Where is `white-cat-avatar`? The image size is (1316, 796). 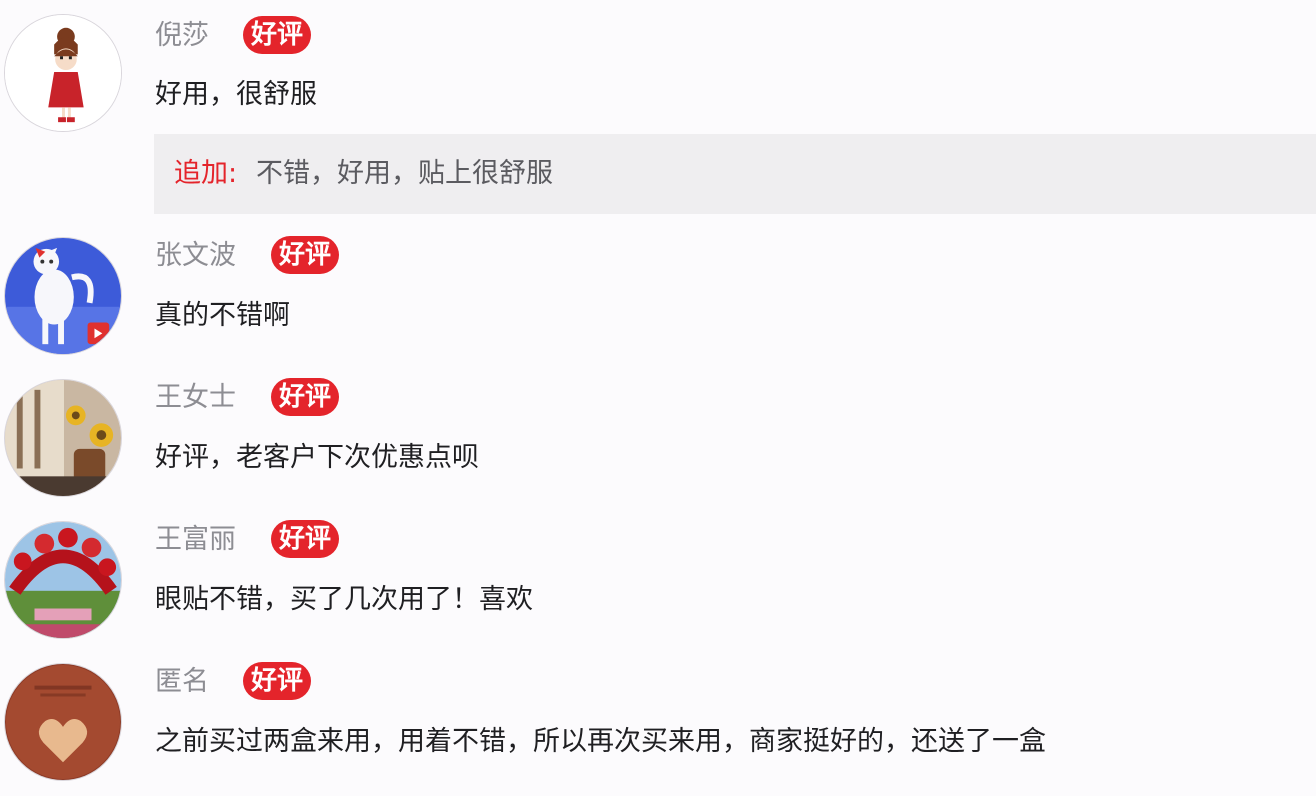
white-cat-avatar is located at coordinates (63, 296).